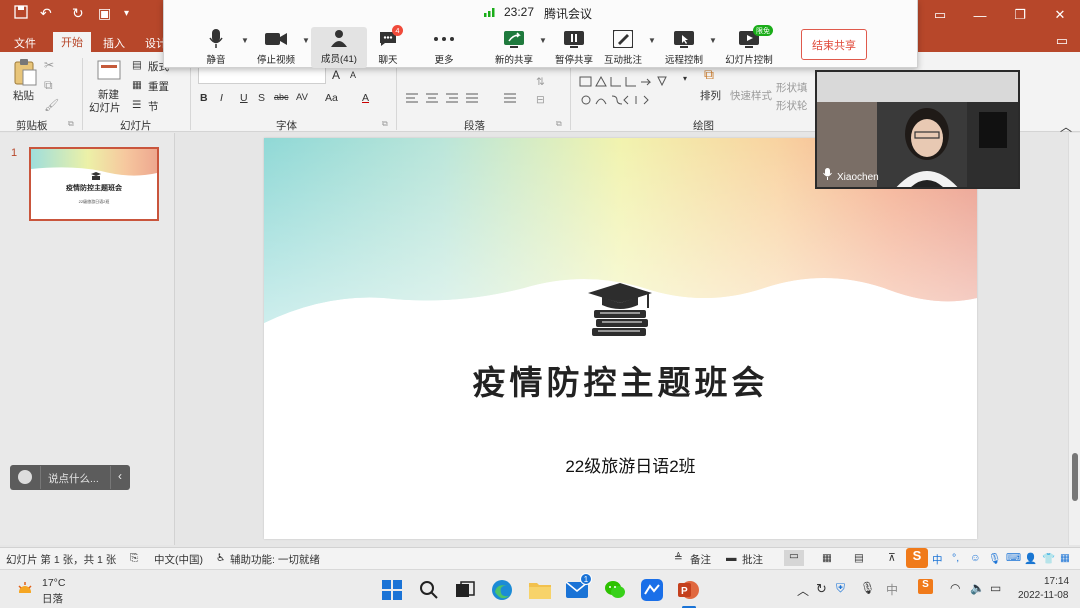 The height and width of the screenshot is (608, 1080). Describe the element at coordinates (892, 589) in the screenshot. I see `ime-tray-icon: 中` at that location.